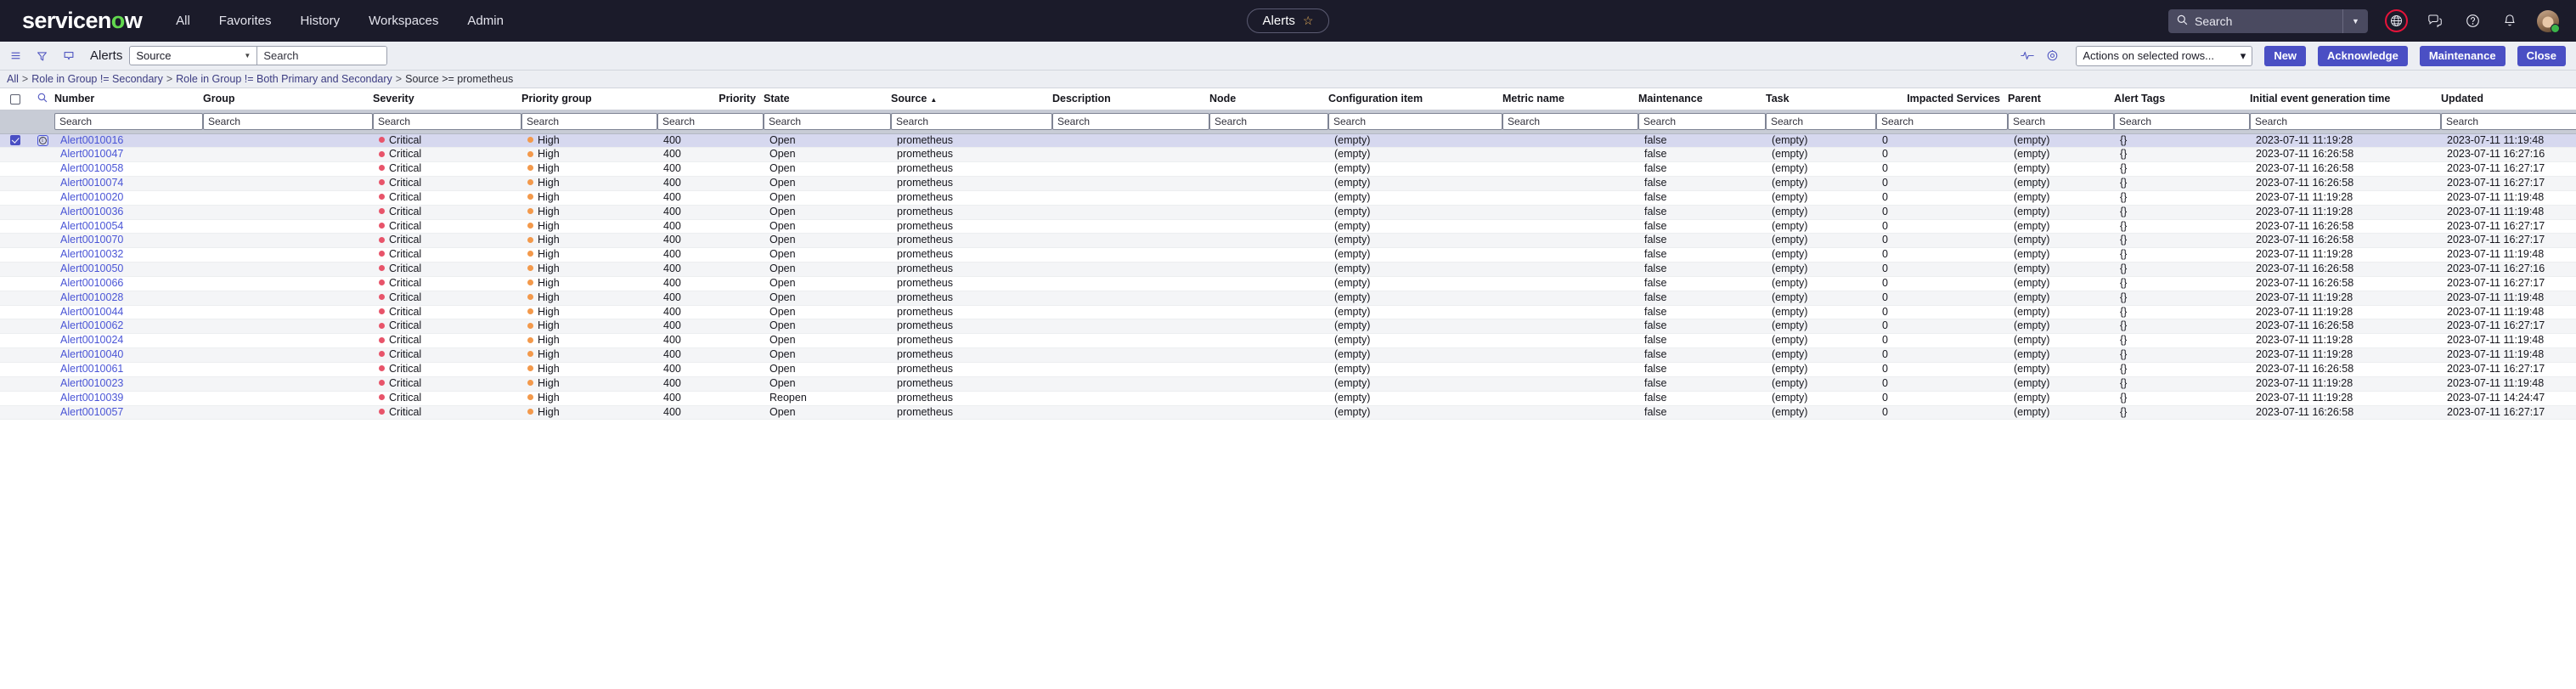 The width and height of the screenshot is (2576, 689). I want to click on cell-number: Alert0010036, so click(128, 212).